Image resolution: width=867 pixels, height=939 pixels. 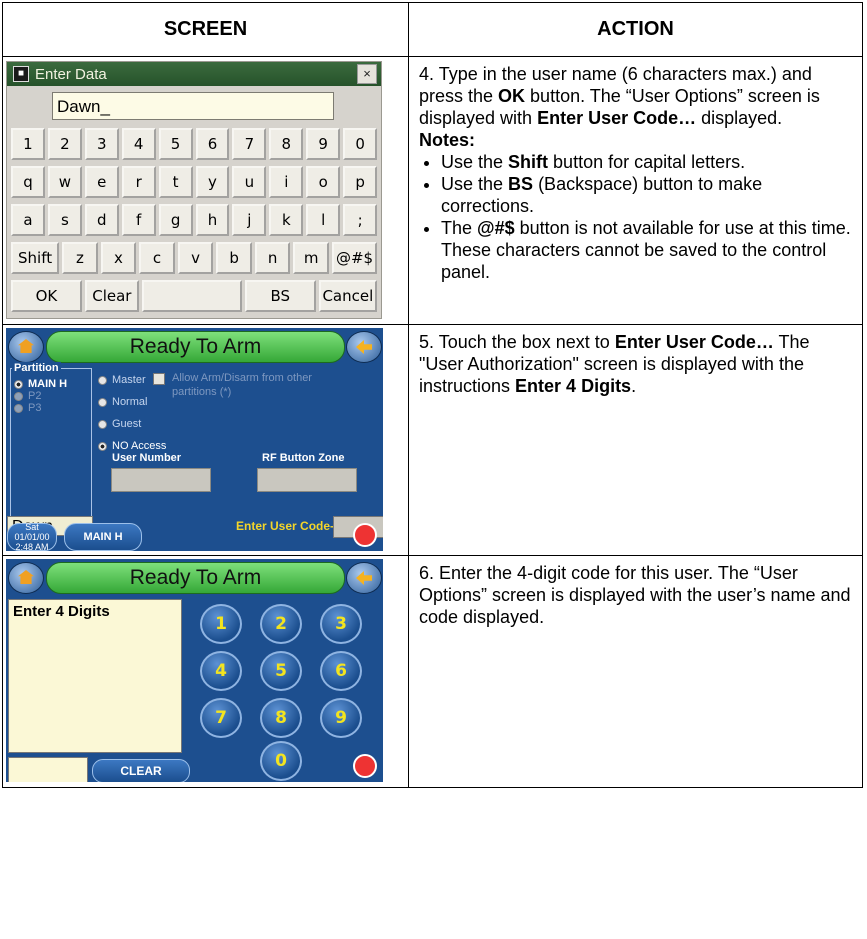 What do you see at coordinates (157, 258) in the screenshot?
I see `key: c` at bounding box center [157, 258].